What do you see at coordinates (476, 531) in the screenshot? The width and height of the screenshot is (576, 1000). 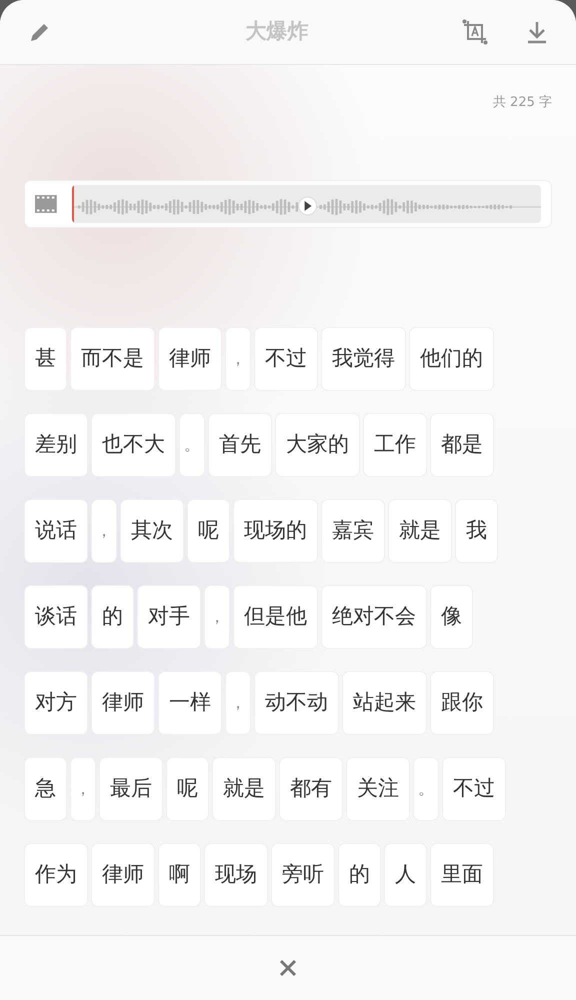 I see `word-chip: 我` at bounding box center [476, 531].